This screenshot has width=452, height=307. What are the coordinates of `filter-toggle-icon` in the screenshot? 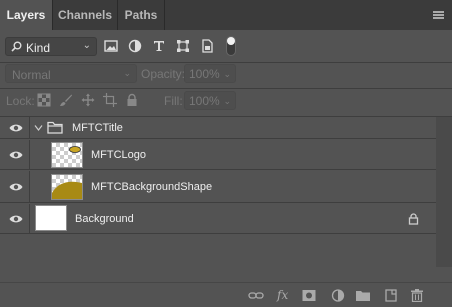 It's located at (231, 46).